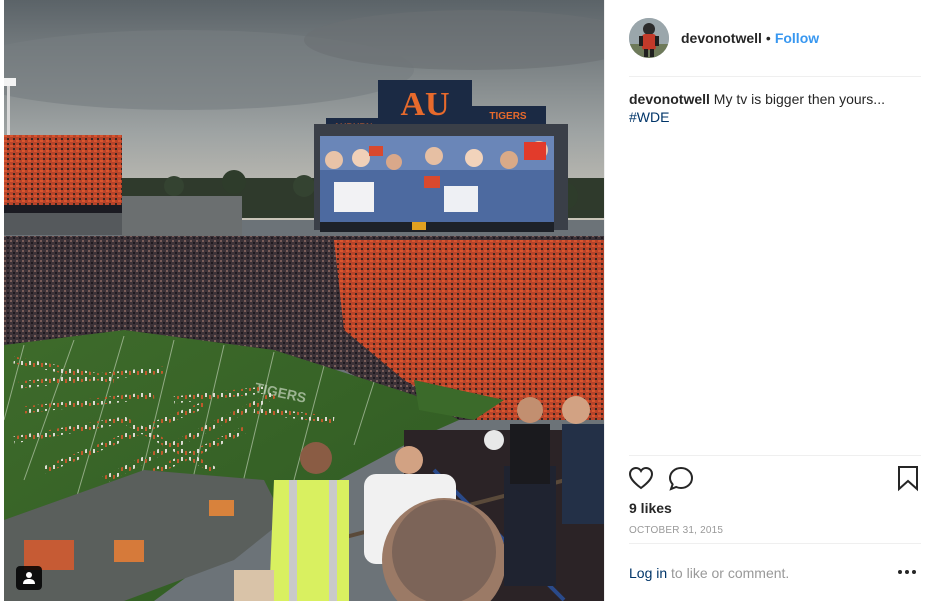 This screenshot has width=940, height=601. I want to click on header-divider, so click(775, 76).